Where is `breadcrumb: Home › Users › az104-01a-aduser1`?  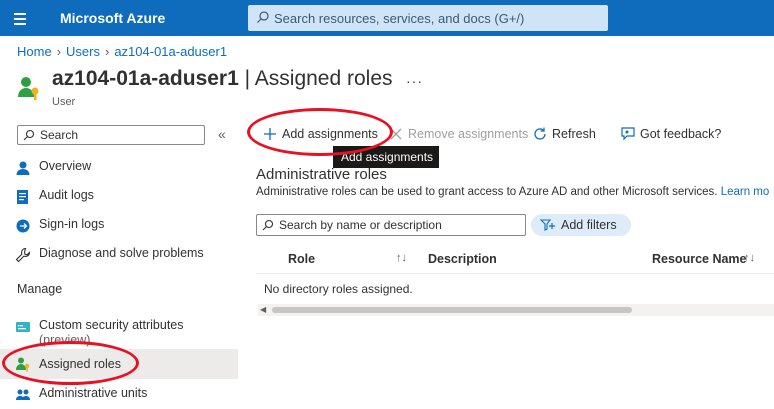
breadcrumb: Home › Users › az104-01a-aduser1 is located at coordinates (122, 51).